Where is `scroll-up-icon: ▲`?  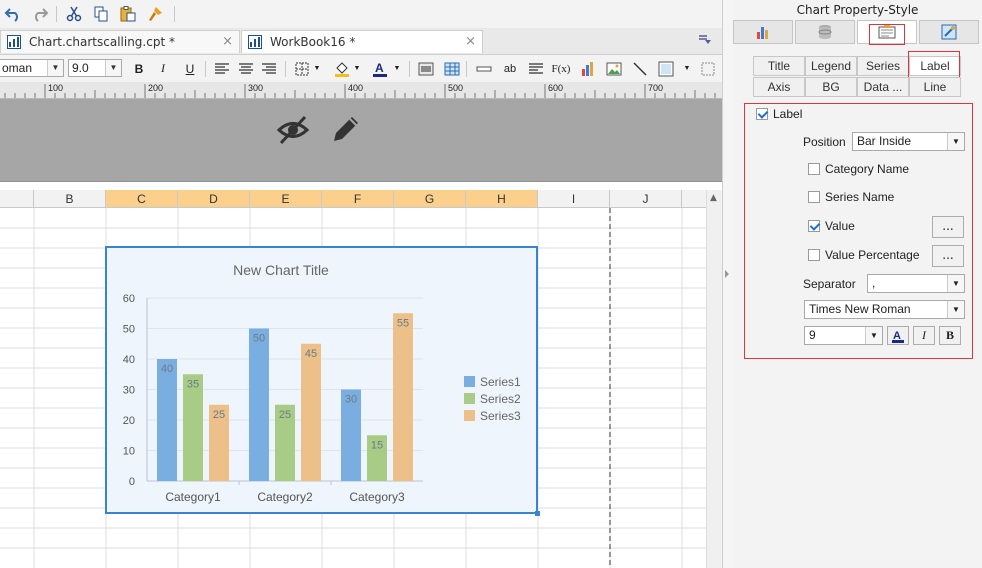 scroll-up-icon: ▲ is located at coordinates (713, 198).